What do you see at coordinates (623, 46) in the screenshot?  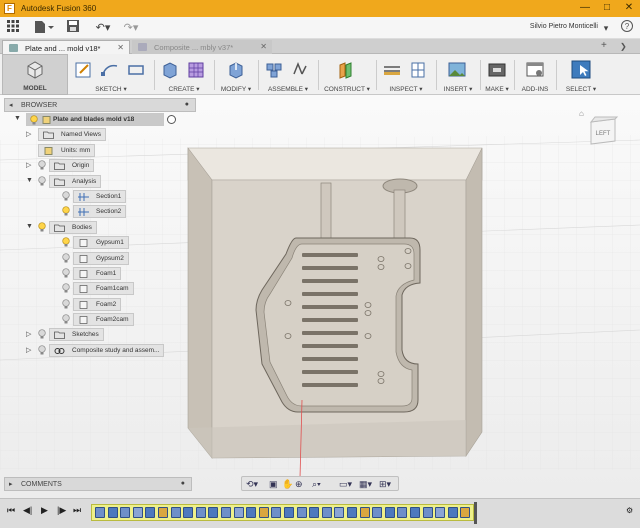 I see `tab-overflow-icon: ❯` at bounding box center [623, 46].